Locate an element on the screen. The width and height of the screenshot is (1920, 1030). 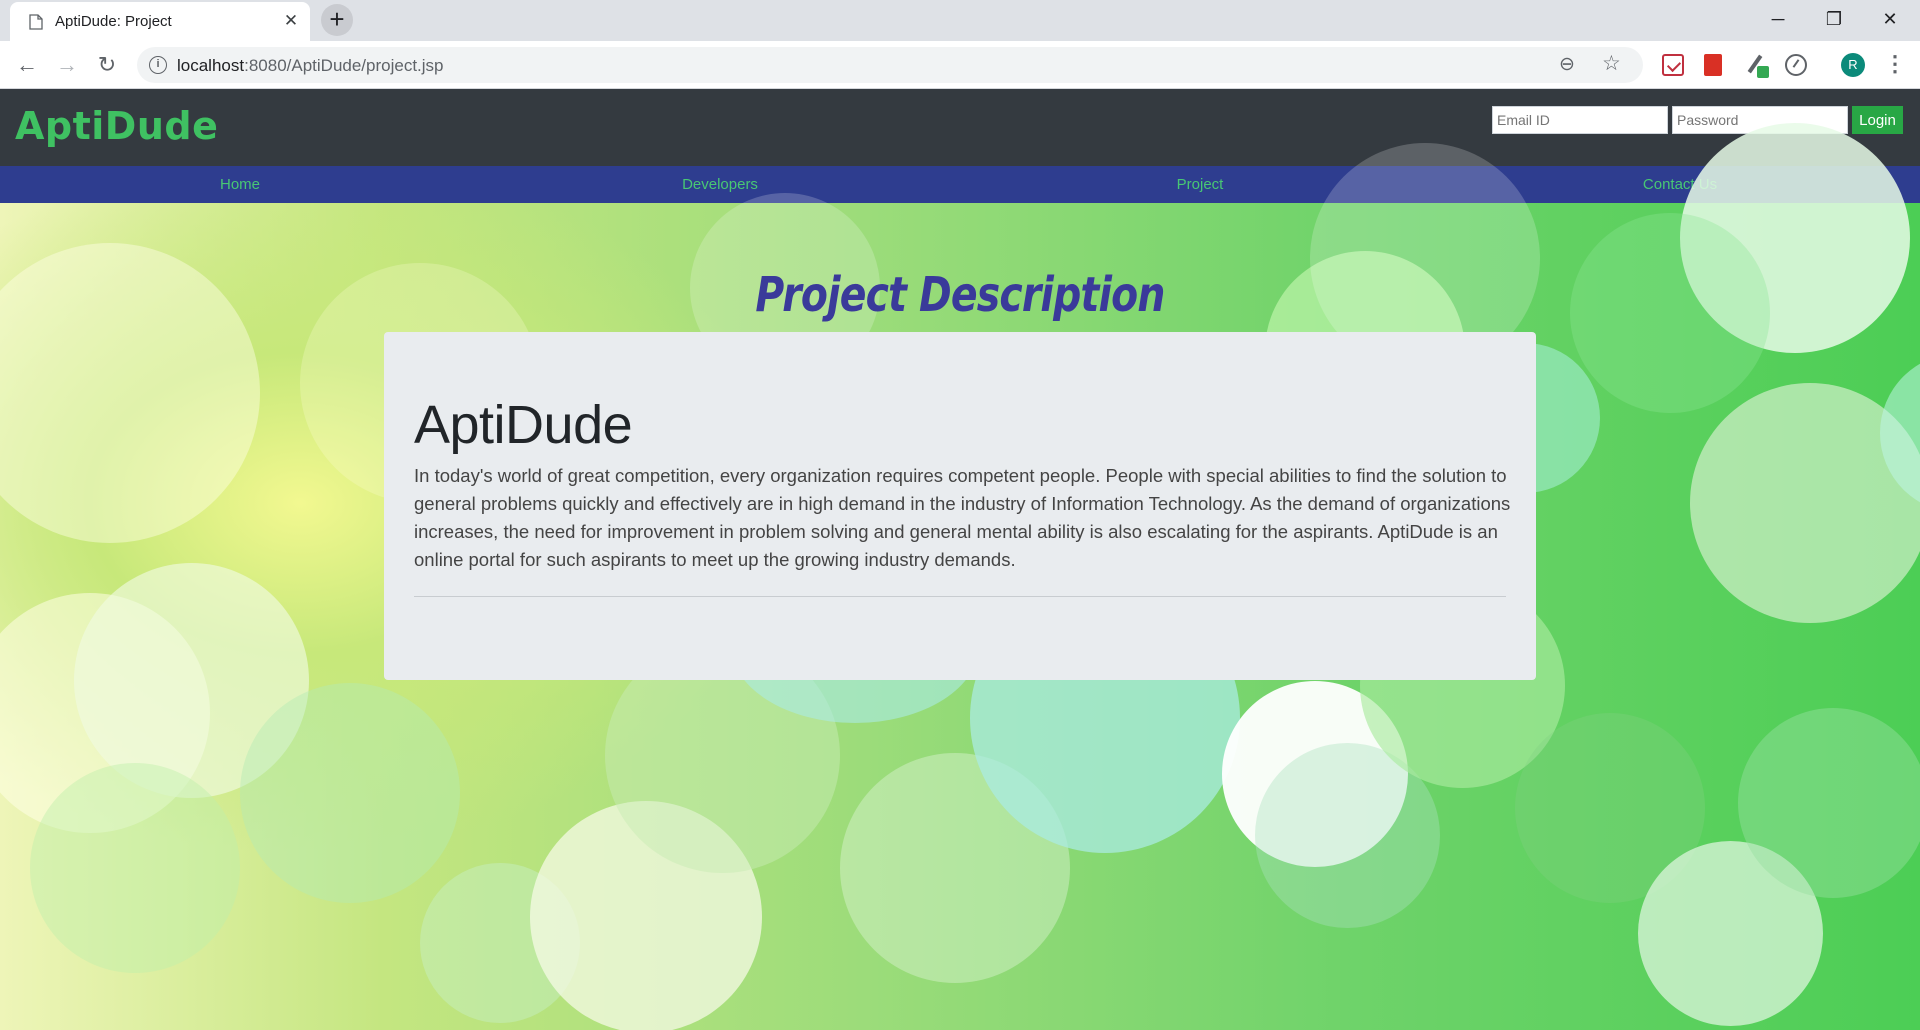
profile-avatar: R is located at coordinates (1853, 65).